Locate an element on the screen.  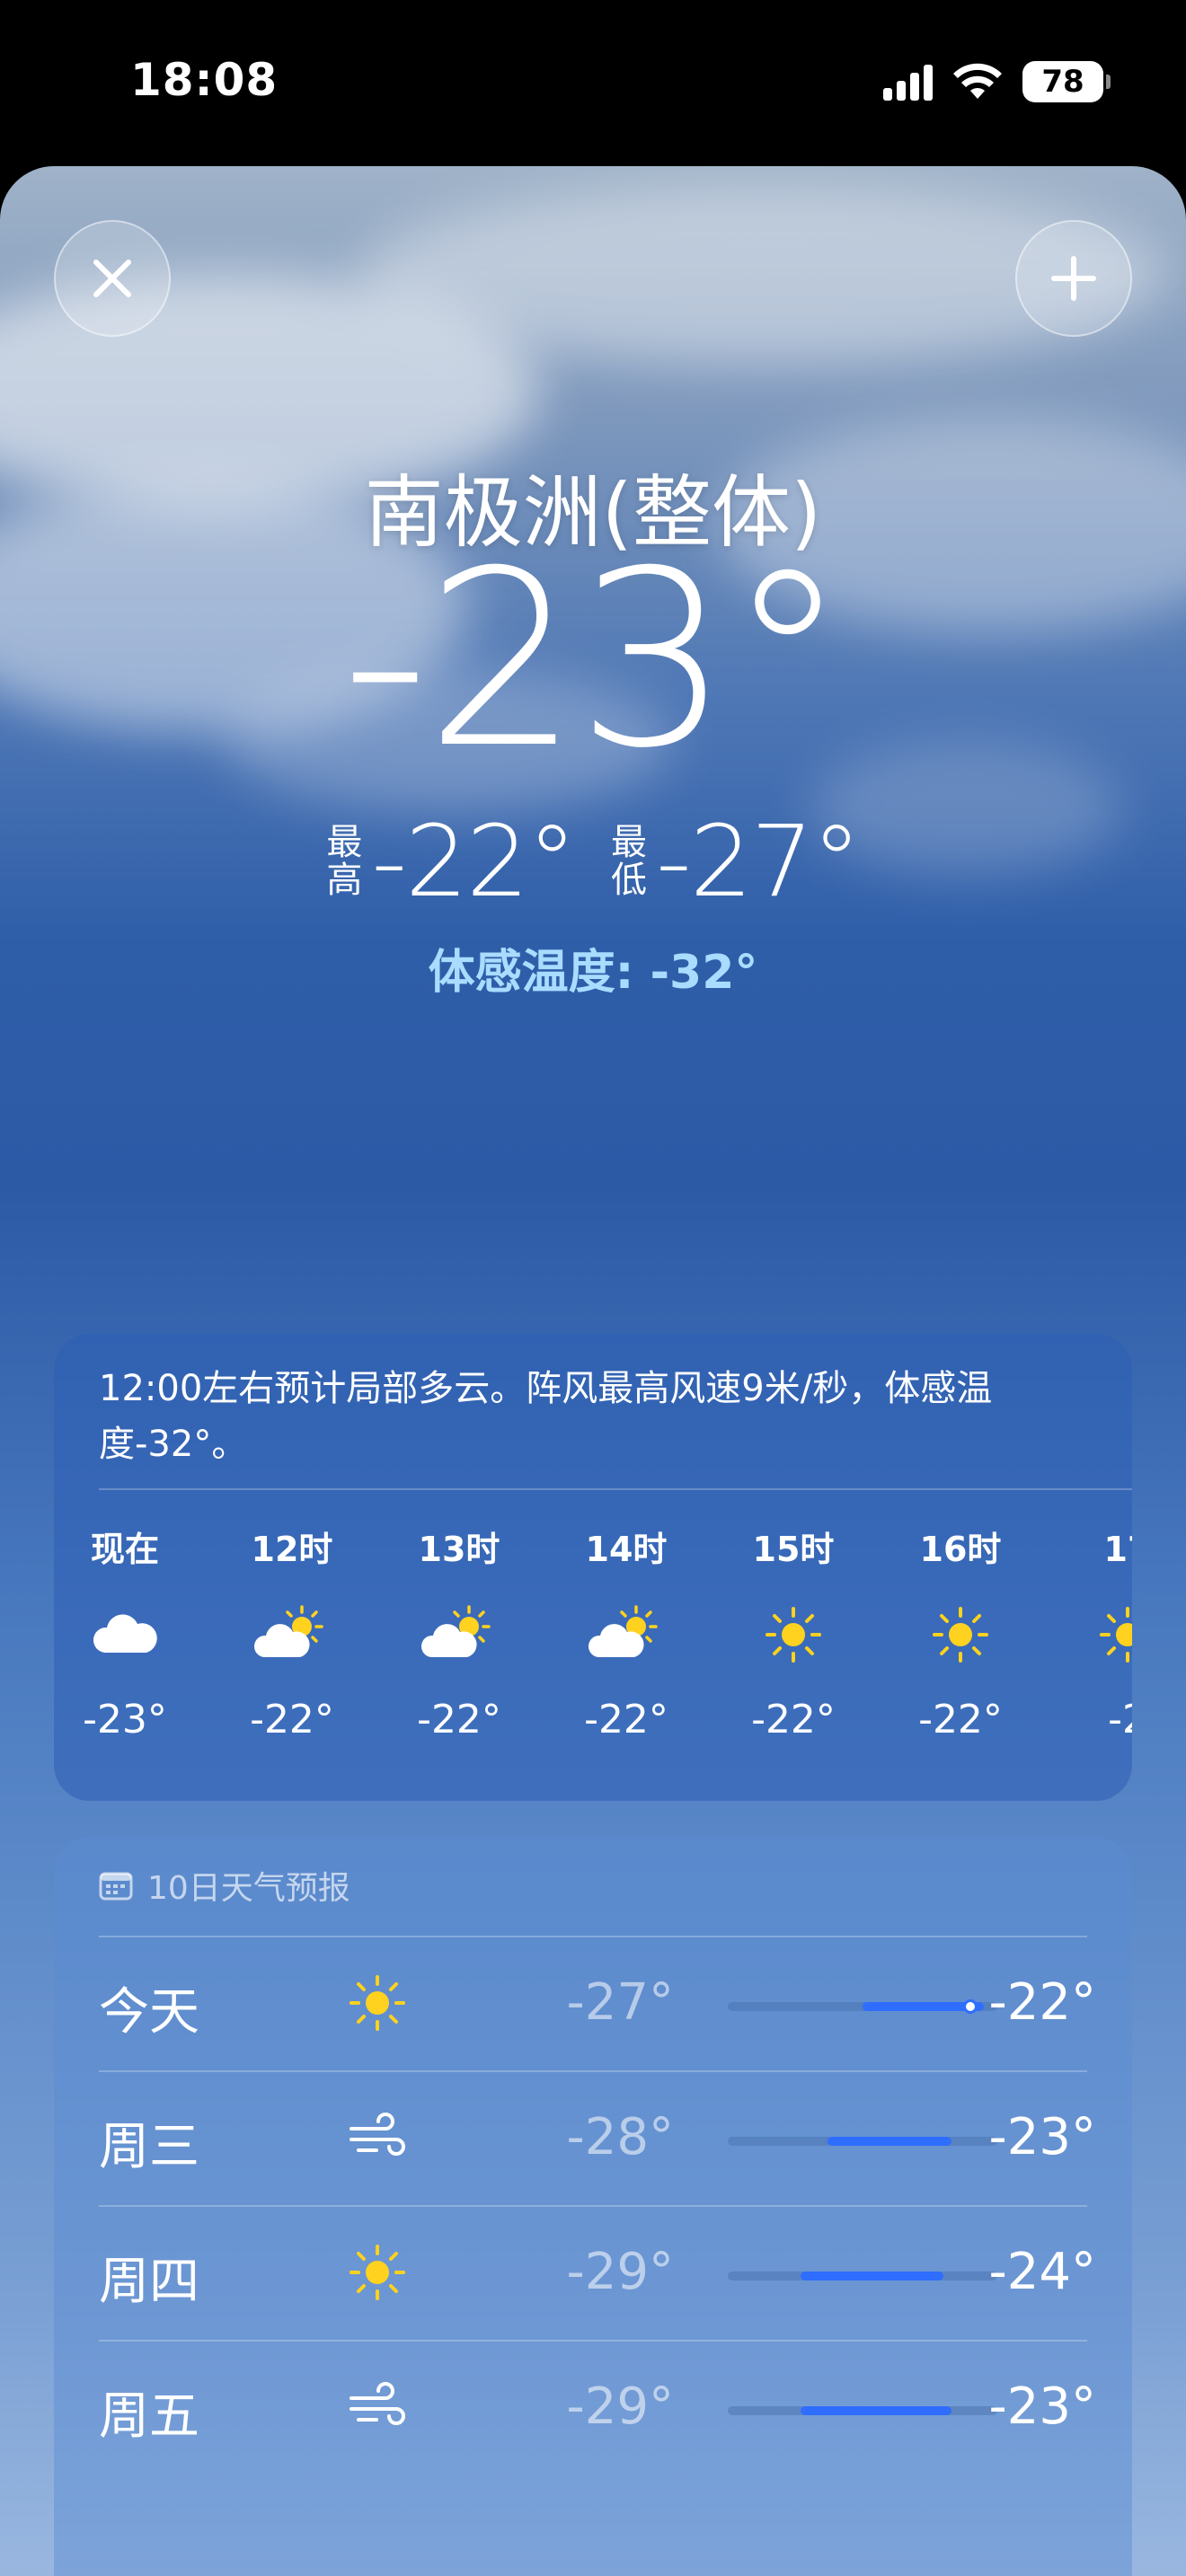
high-label: 最 高 is located at coordinates (344, 861).